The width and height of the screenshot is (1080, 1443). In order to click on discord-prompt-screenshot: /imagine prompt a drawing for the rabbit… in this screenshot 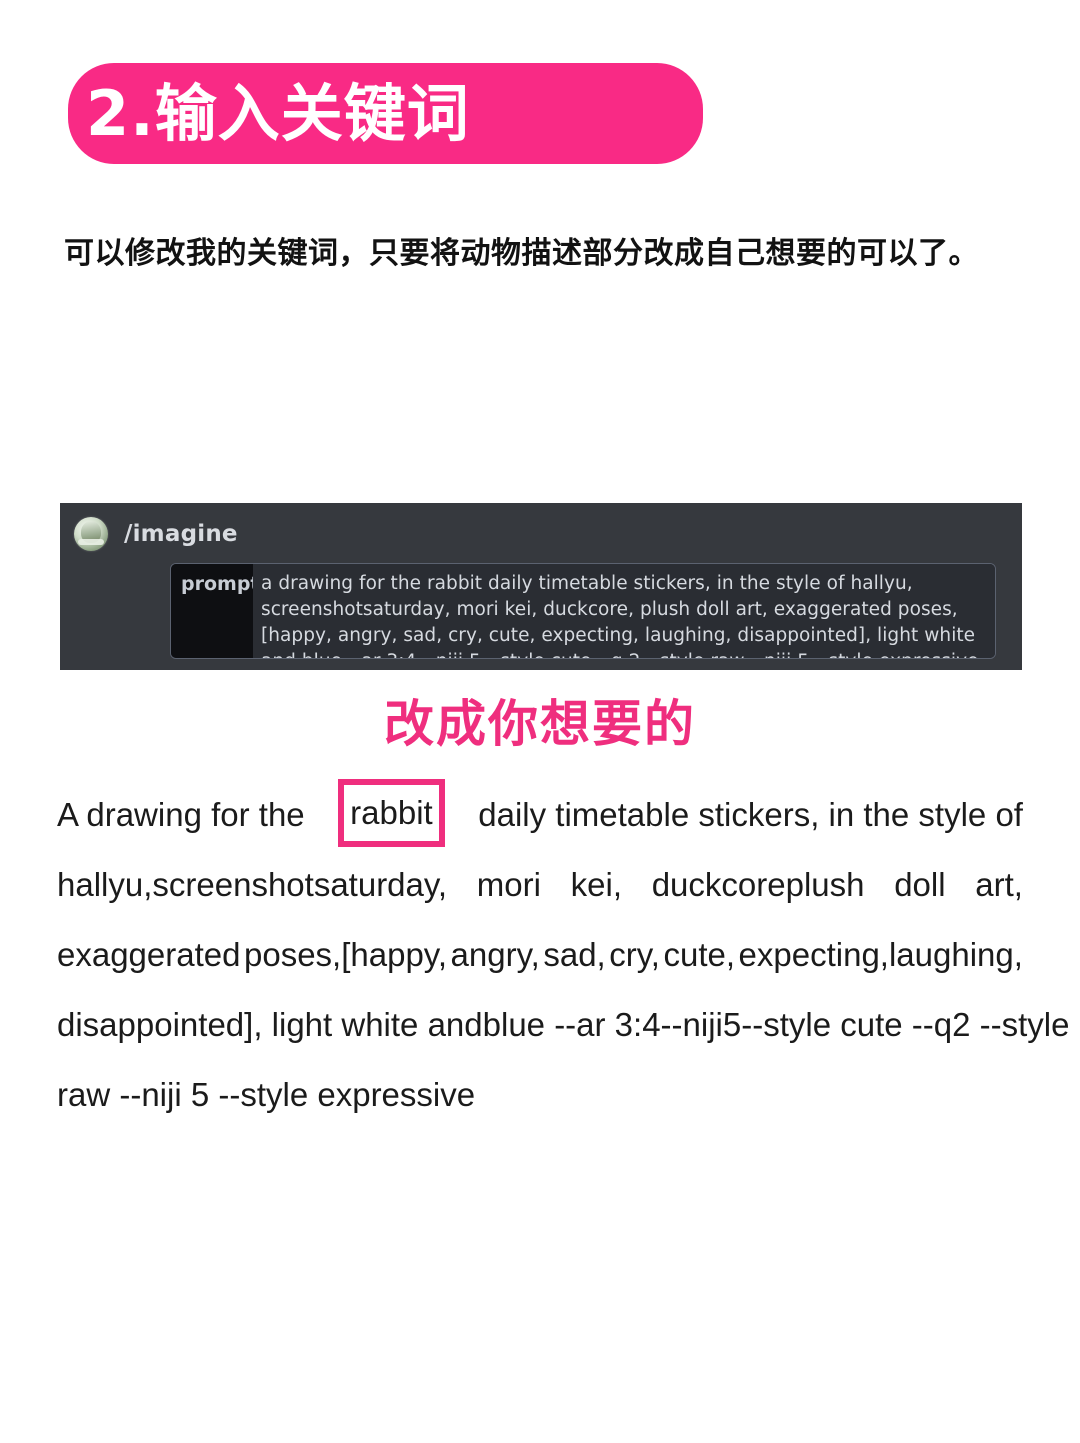, I will do `click(541, 586)`.